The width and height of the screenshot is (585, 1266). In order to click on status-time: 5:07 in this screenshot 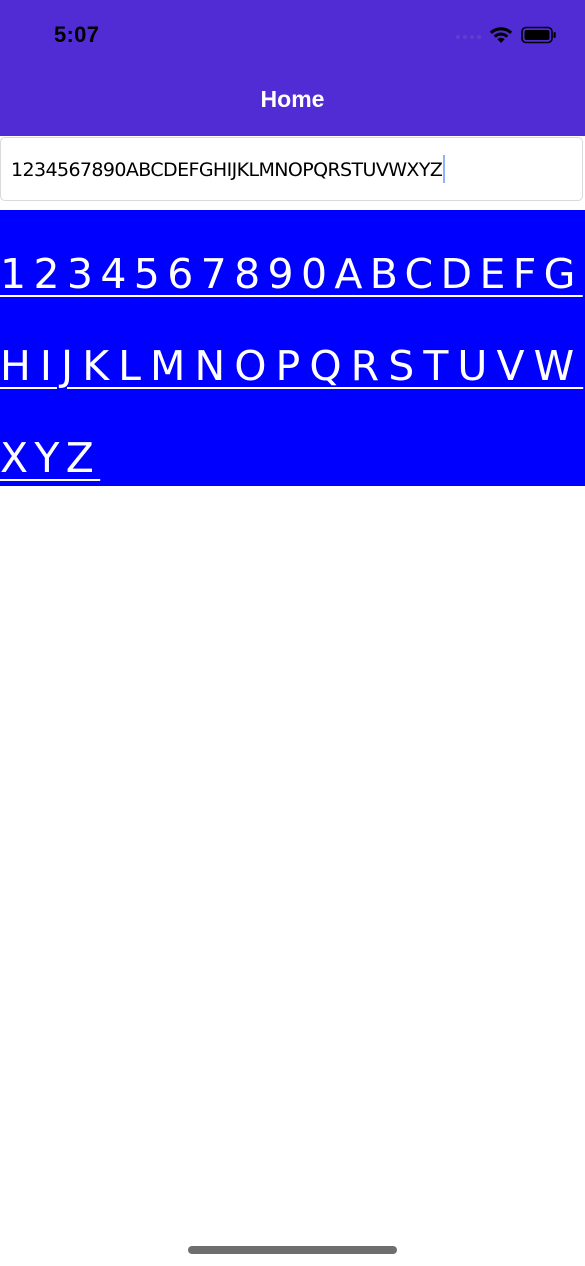, I will do `click(77, 34)`.